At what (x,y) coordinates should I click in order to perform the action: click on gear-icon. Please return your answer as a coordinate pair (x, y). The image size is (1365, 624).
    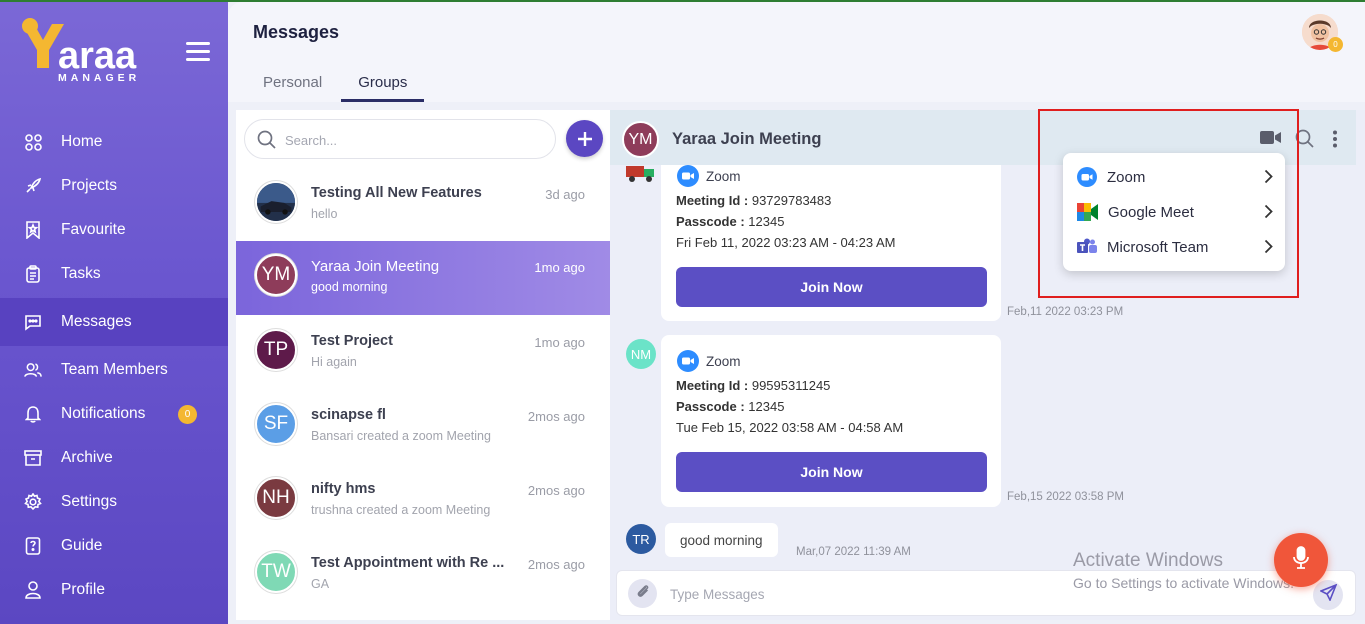
    Looking at the image, I should click on (33, 502).